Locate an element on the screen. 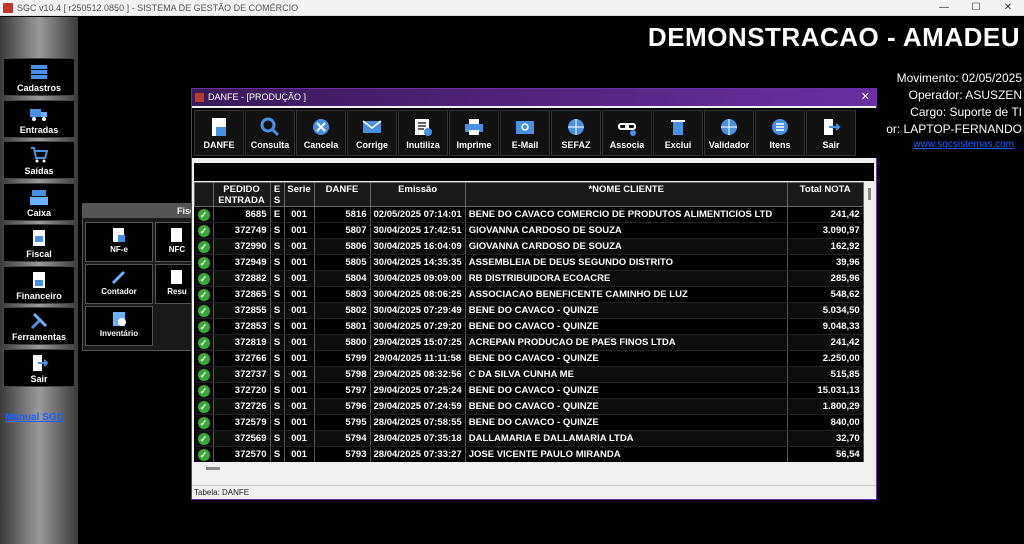  toolbar-sair-button: Sair is located at coordinates (831, 133).